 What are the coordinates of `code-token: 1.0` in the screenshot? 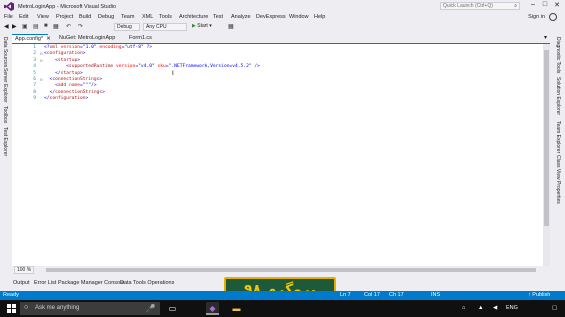 It's located at (89, 47).